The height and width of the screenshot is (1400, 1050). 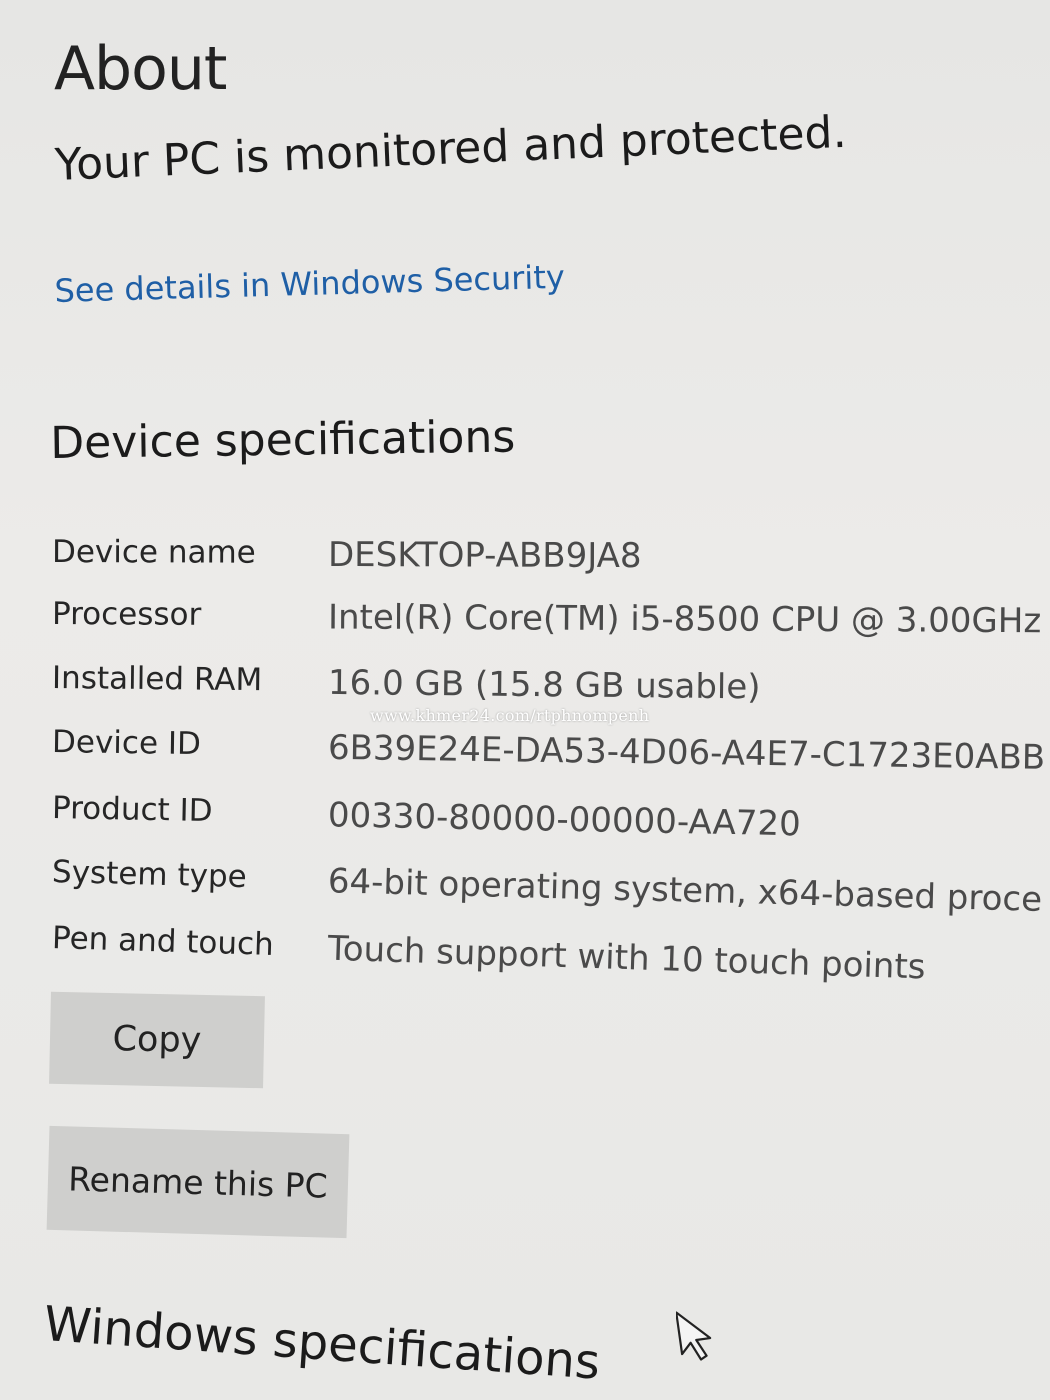 I want to click on spec-value: DESKTOP-ABB9JA8, so click(x=484, y=555).